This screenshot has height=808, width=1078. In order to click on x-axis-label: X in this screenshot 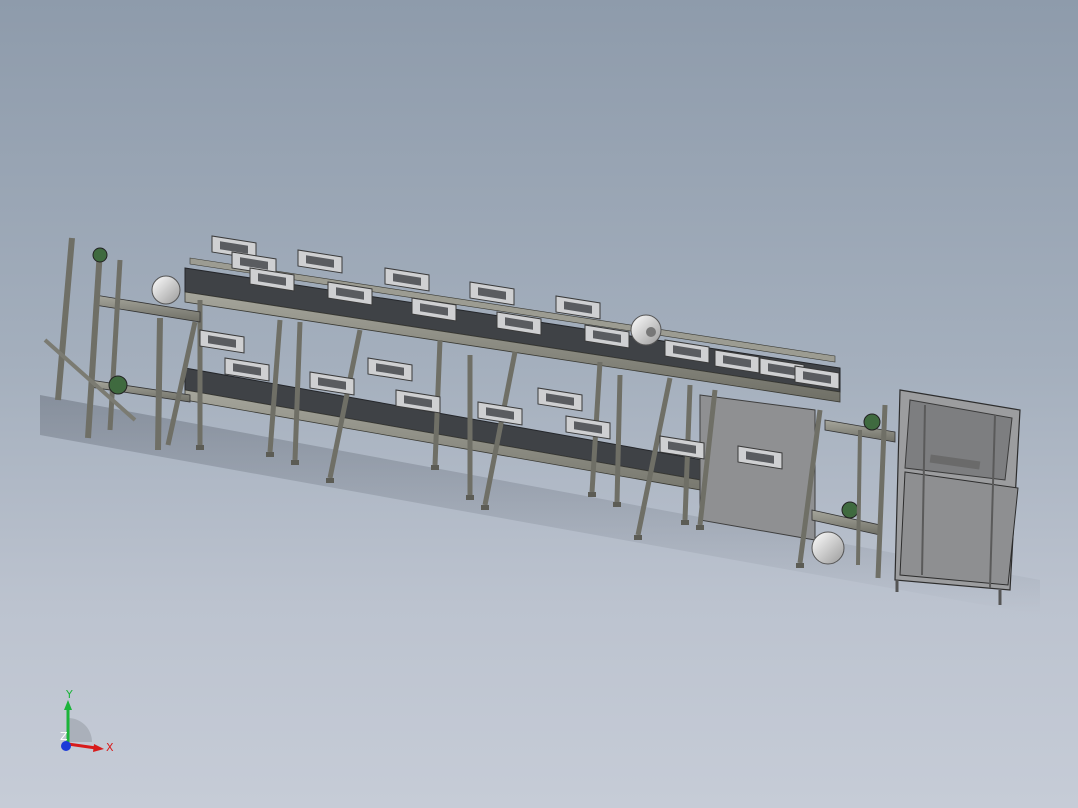, I will do `click(110, 747)`.